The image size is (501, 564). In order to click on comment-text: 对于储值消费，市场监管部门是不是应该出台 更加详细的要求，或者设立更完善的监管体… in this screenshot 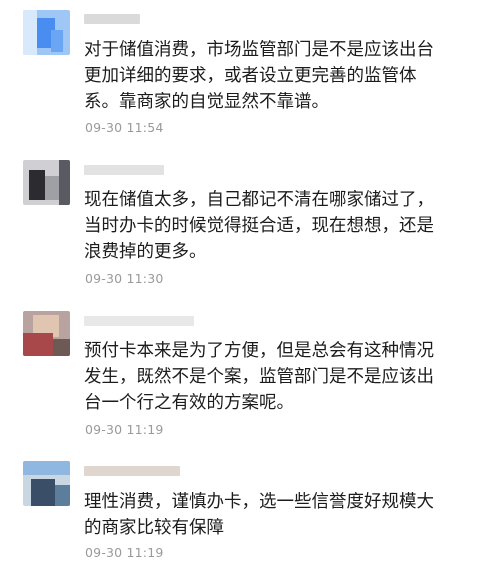, I will do `click(259, 76)`.